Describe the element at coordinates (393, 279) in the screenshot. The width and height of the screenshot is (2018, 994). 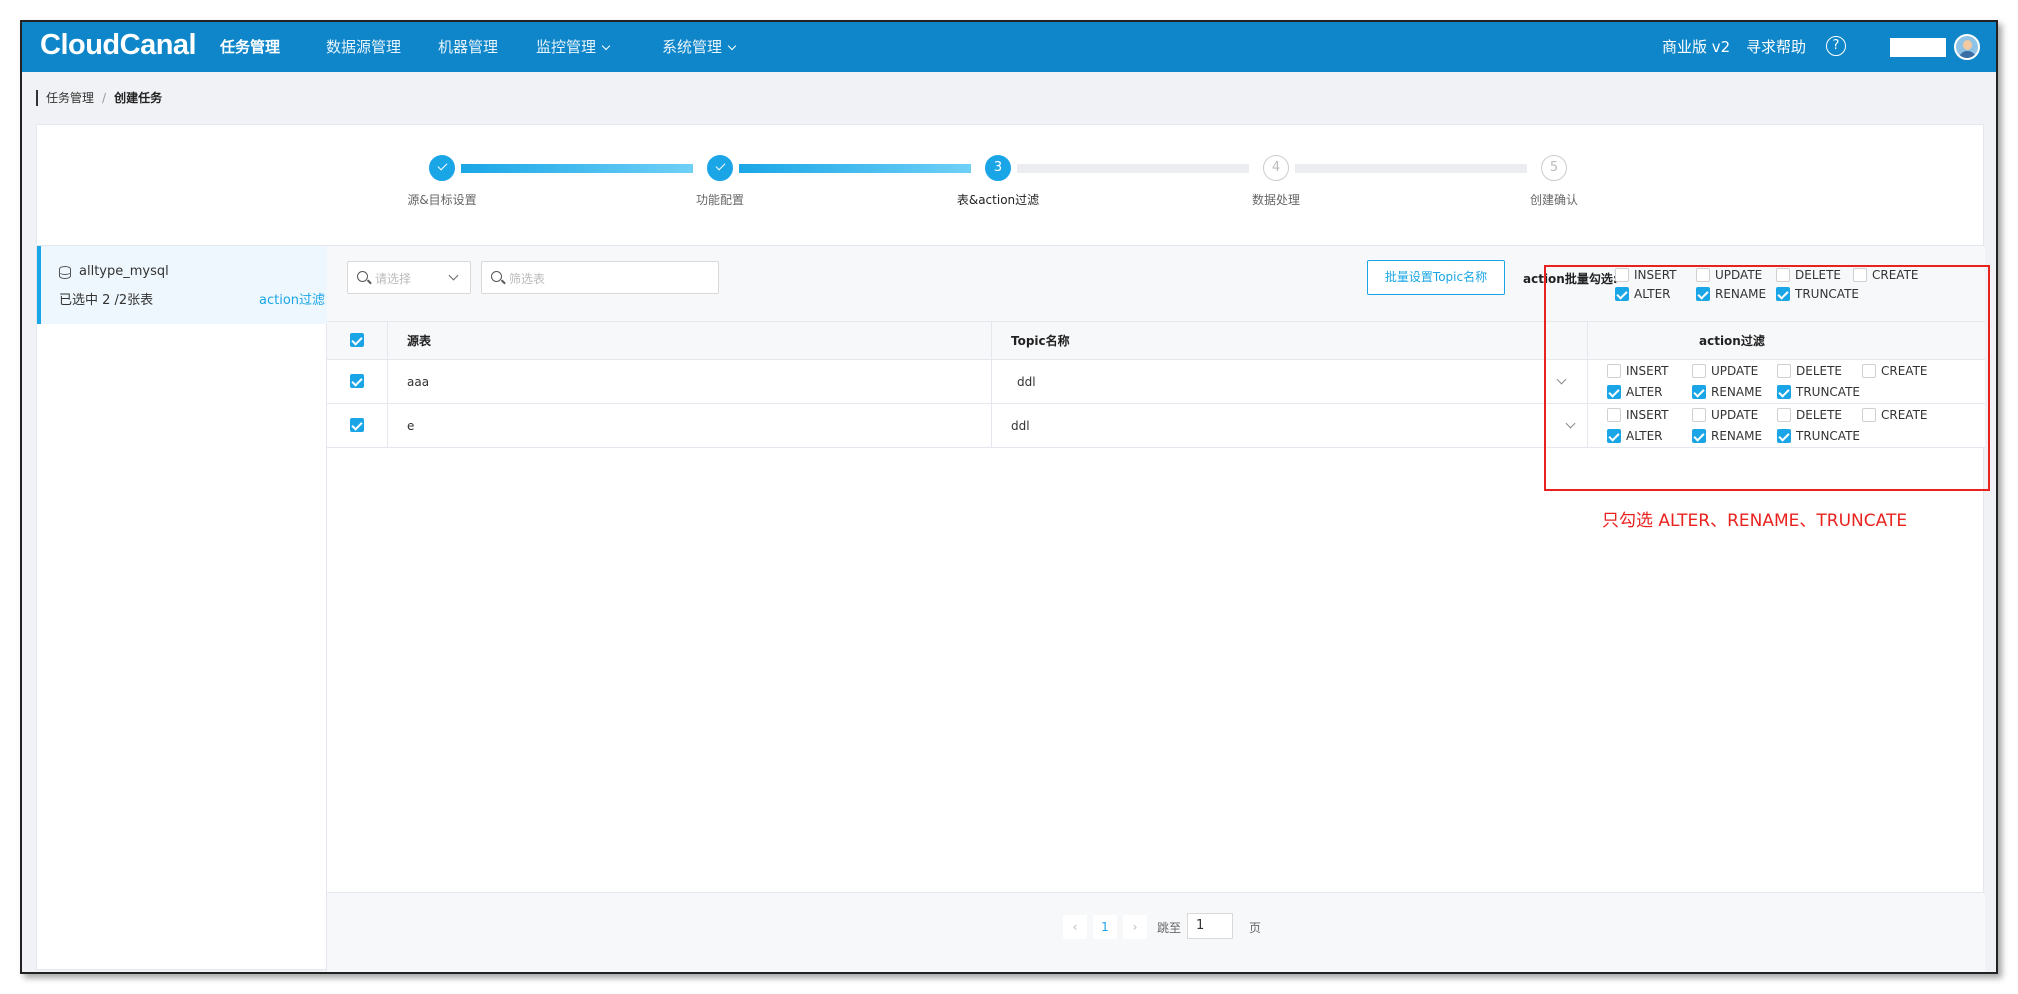
I see `select-placeholder: 请选择` at that location.